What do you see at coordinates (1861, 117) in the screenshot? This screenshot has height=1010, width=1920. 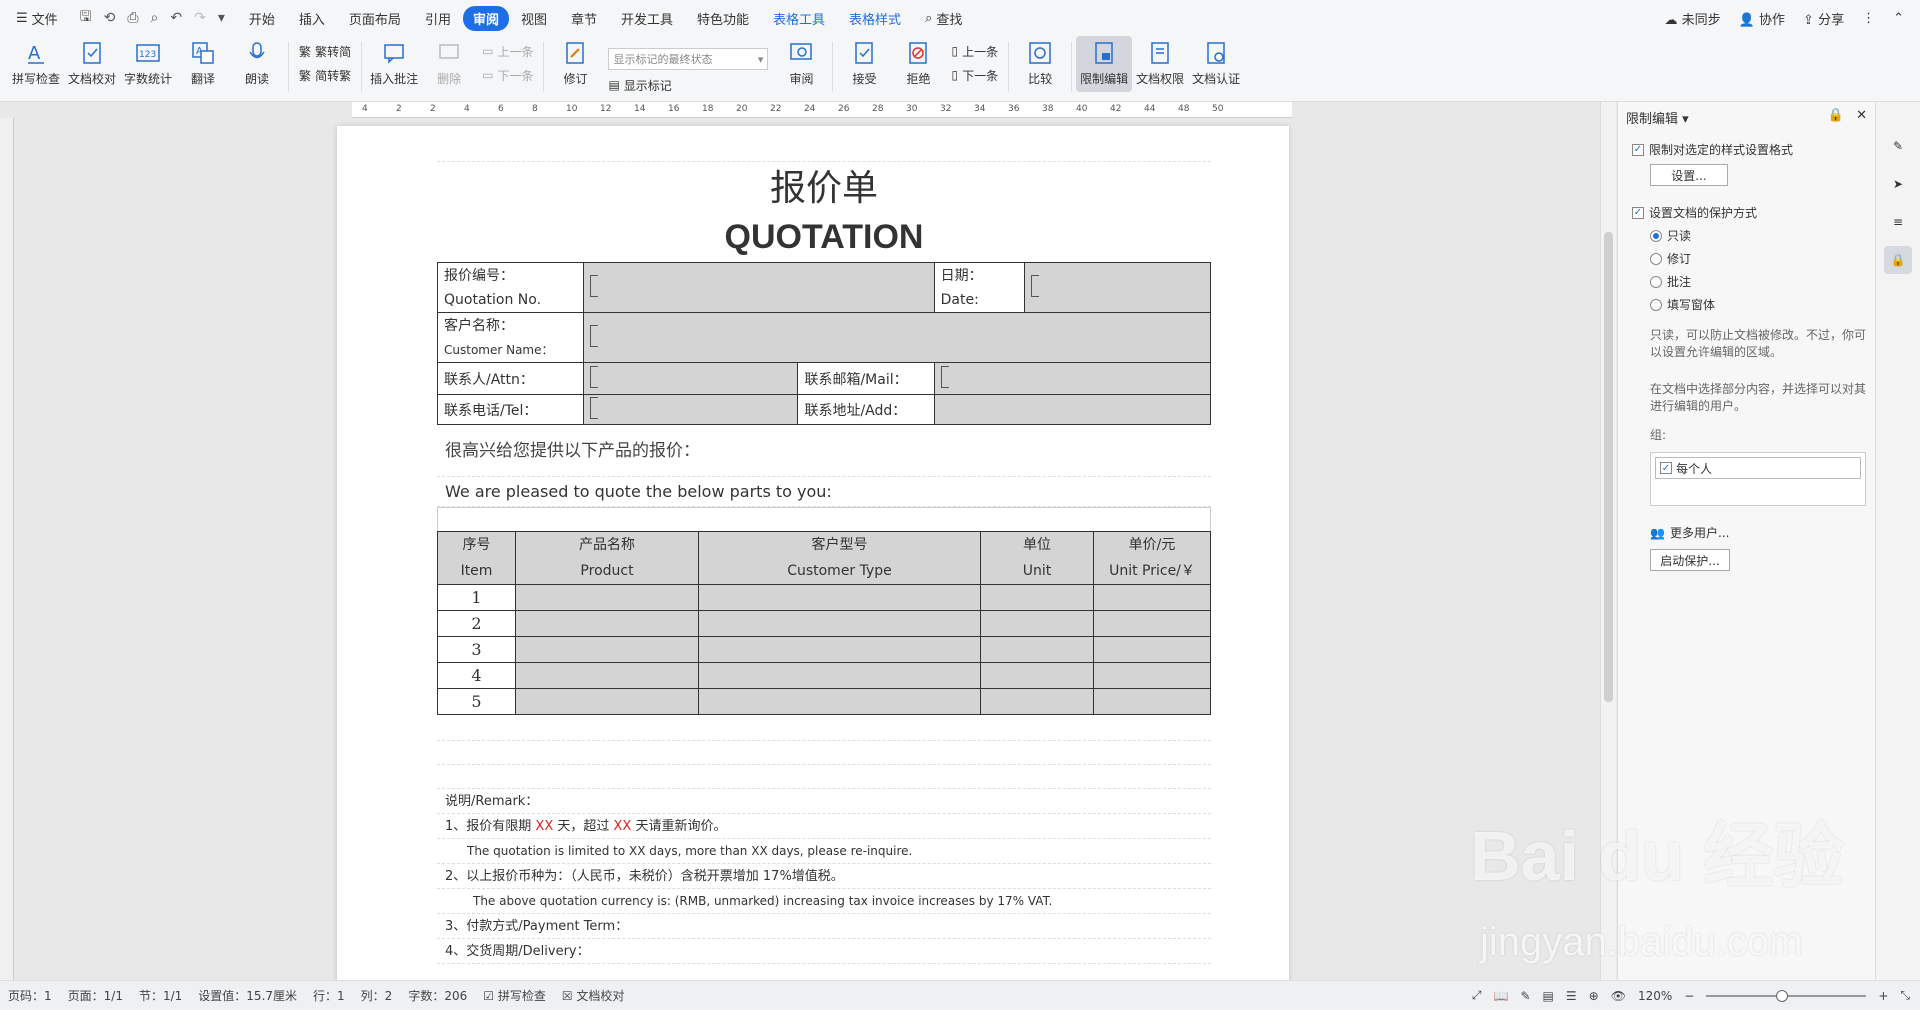 I see `close-icon: ✕` at bounding box center [1861, 117].